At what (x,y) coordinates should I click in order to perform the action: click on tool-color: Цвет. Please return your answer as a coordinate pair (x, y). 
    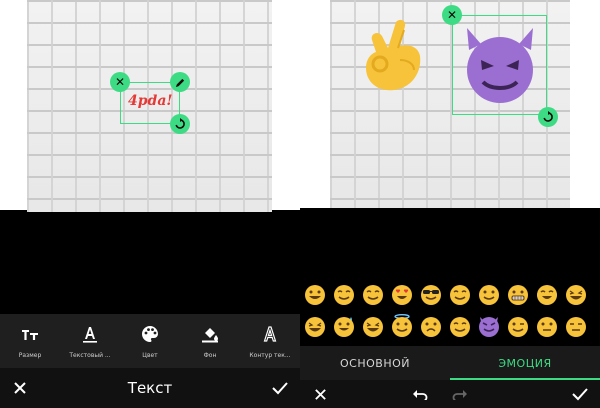
    Looking at the image, I should click on (150, 341).